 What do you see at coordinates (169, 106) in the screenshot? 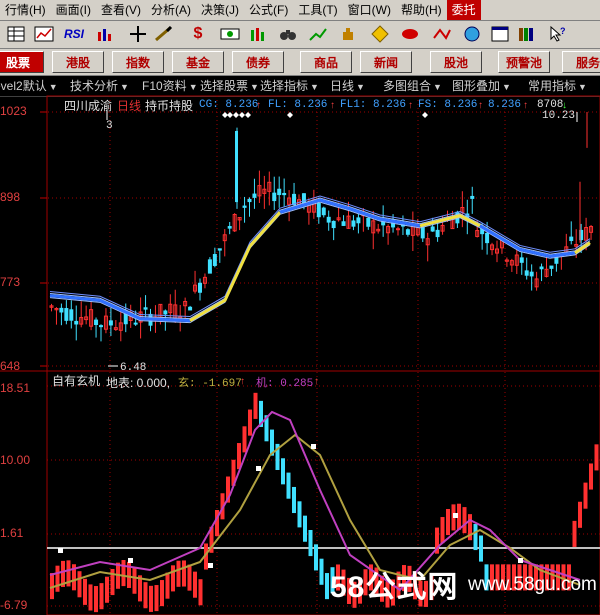
I see `indicator-name: 持币持股` at bounding box center [169, 106].